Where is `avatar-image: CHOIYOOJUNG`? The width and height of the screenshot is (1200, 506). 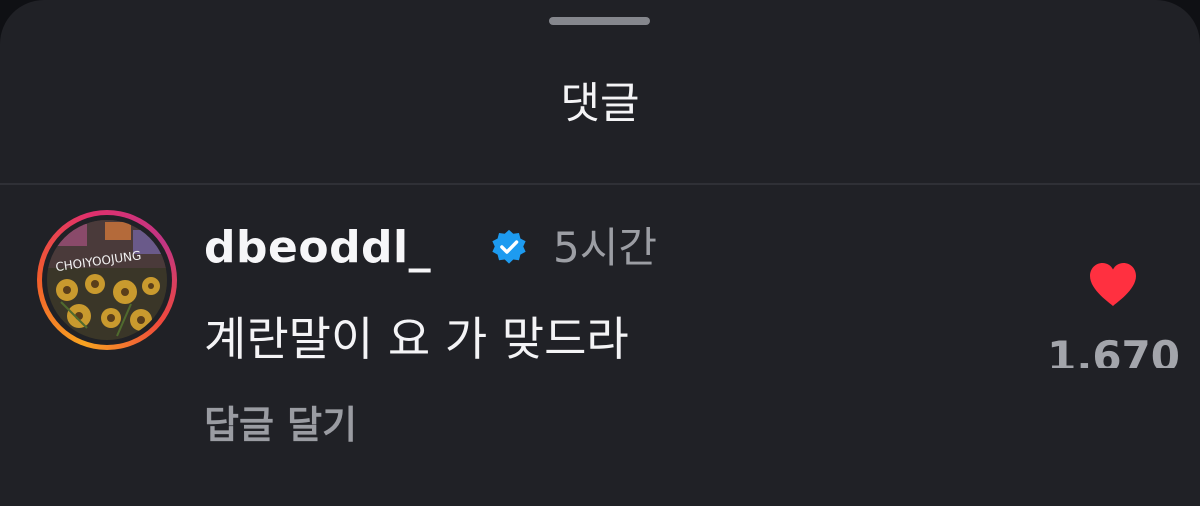
avatar-image: CHOIYOOJUNG is located at coordinates (107, 280).